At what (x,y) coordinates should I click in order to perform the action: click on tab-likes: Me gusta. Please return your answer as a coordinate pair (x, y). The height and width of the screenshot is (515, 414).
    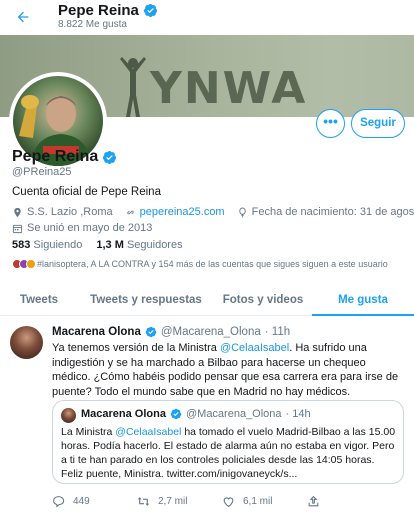
    Looking at the image, I should click on (363, 300).